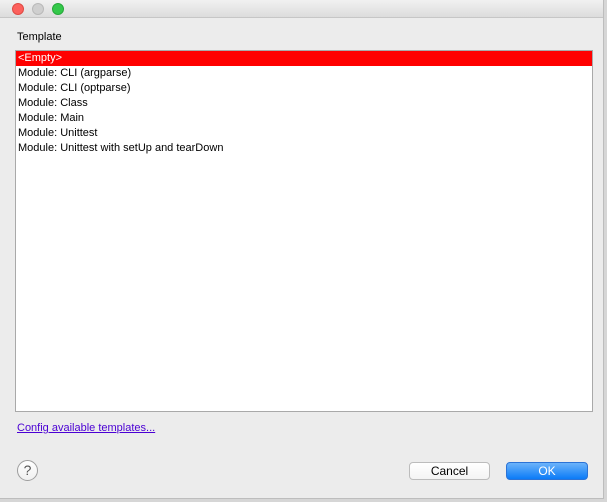 This screenshot has width=607, height=502. I want to click on title-bar, so click(301, 9).